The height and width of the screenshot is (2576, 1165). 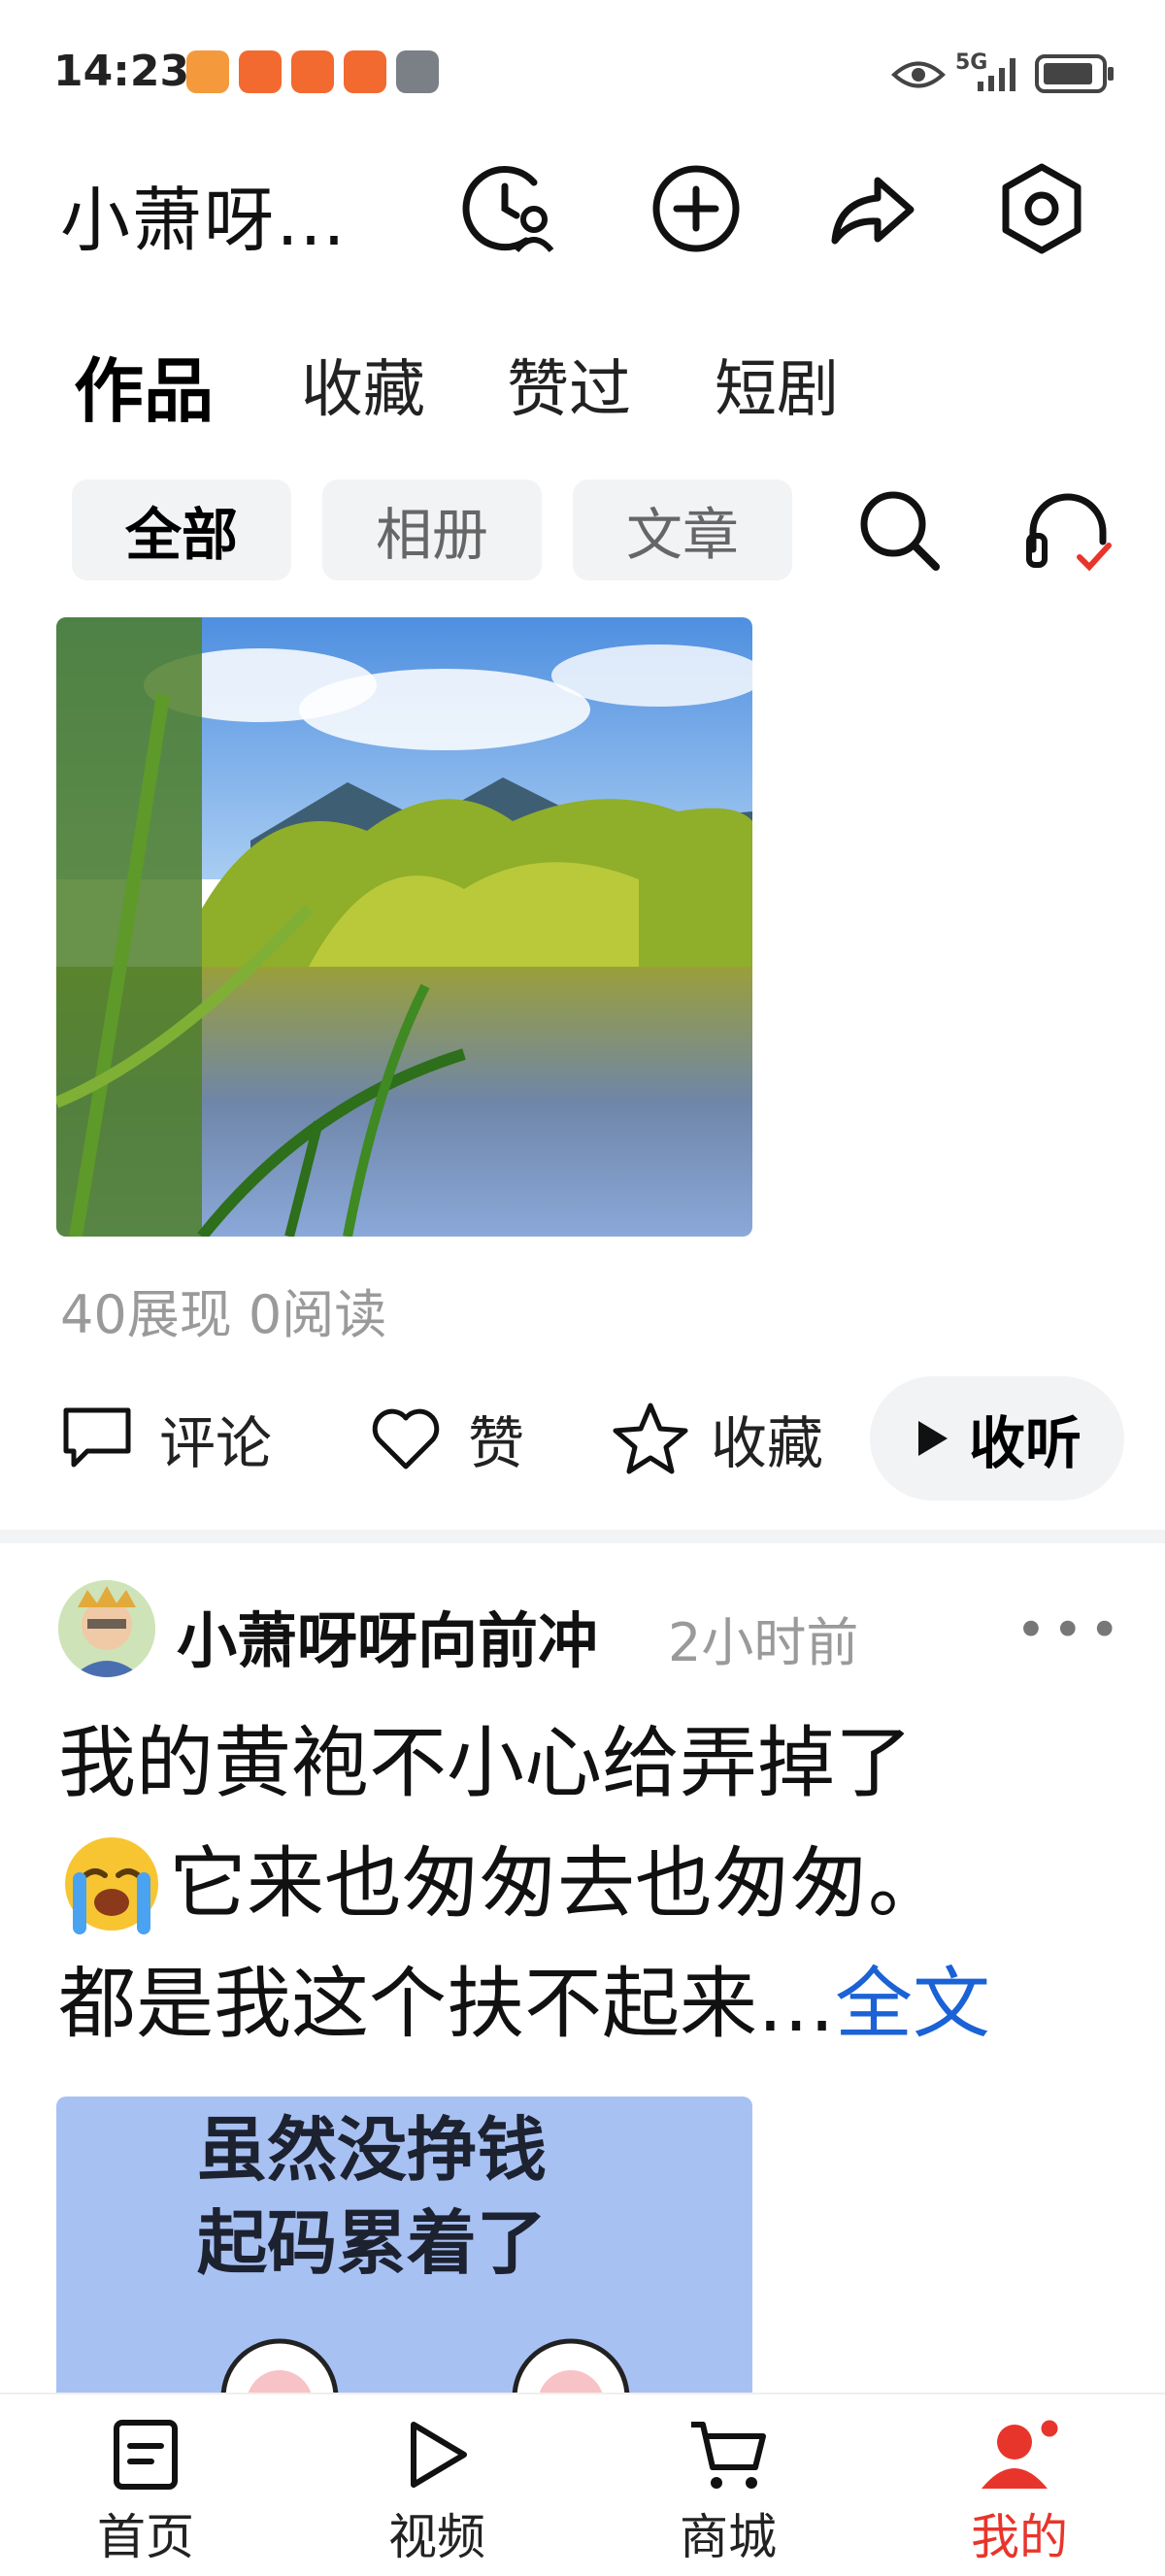 What do you see at coordinates (763, 1643) in the screenshot?
I see `post-time: 2小时前` at bounding box center [763, 1643].